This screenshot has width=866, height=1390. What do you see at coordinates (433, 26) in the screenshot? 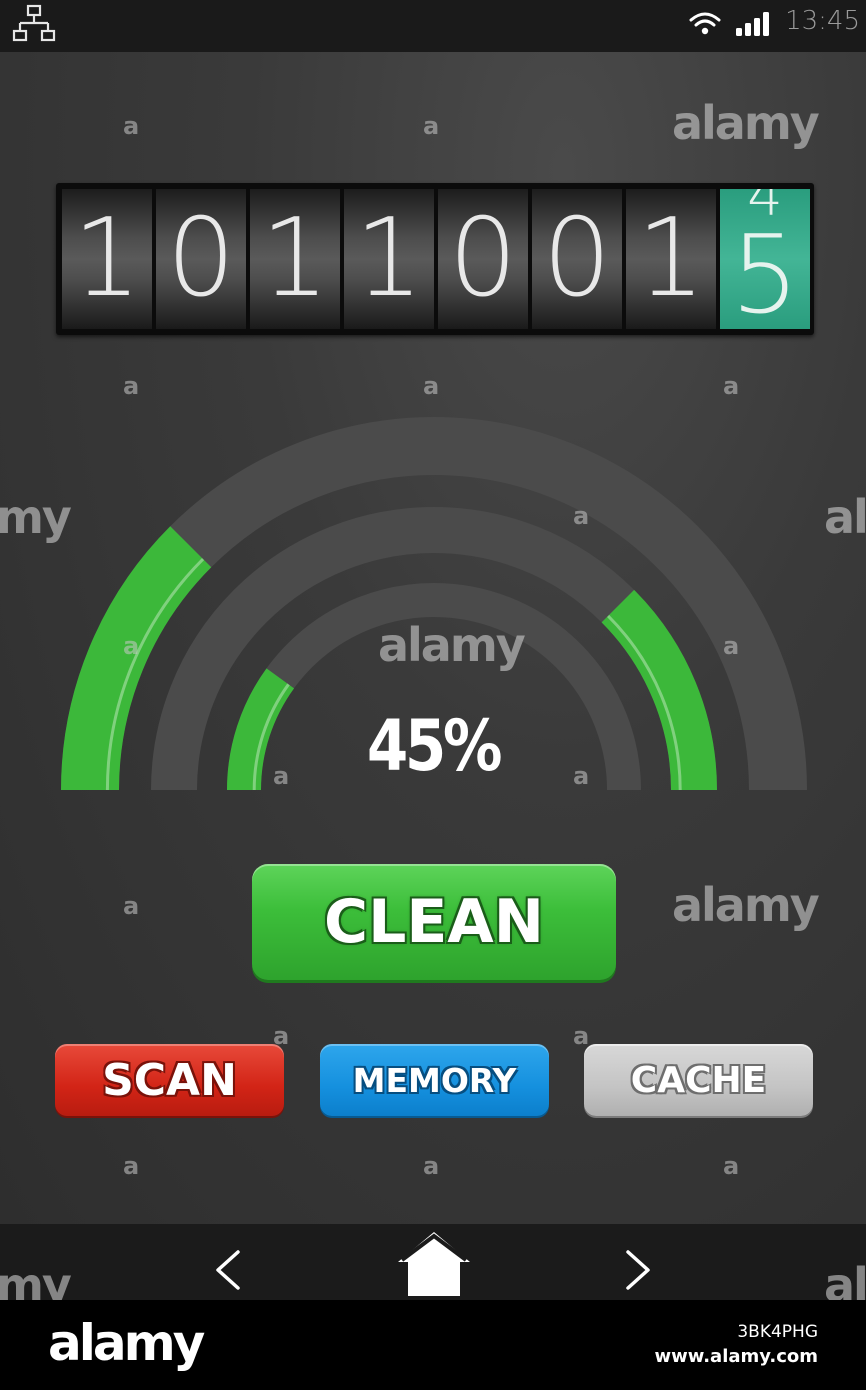
I see `status-bar: 13:45` at bounding box center [433, 26].